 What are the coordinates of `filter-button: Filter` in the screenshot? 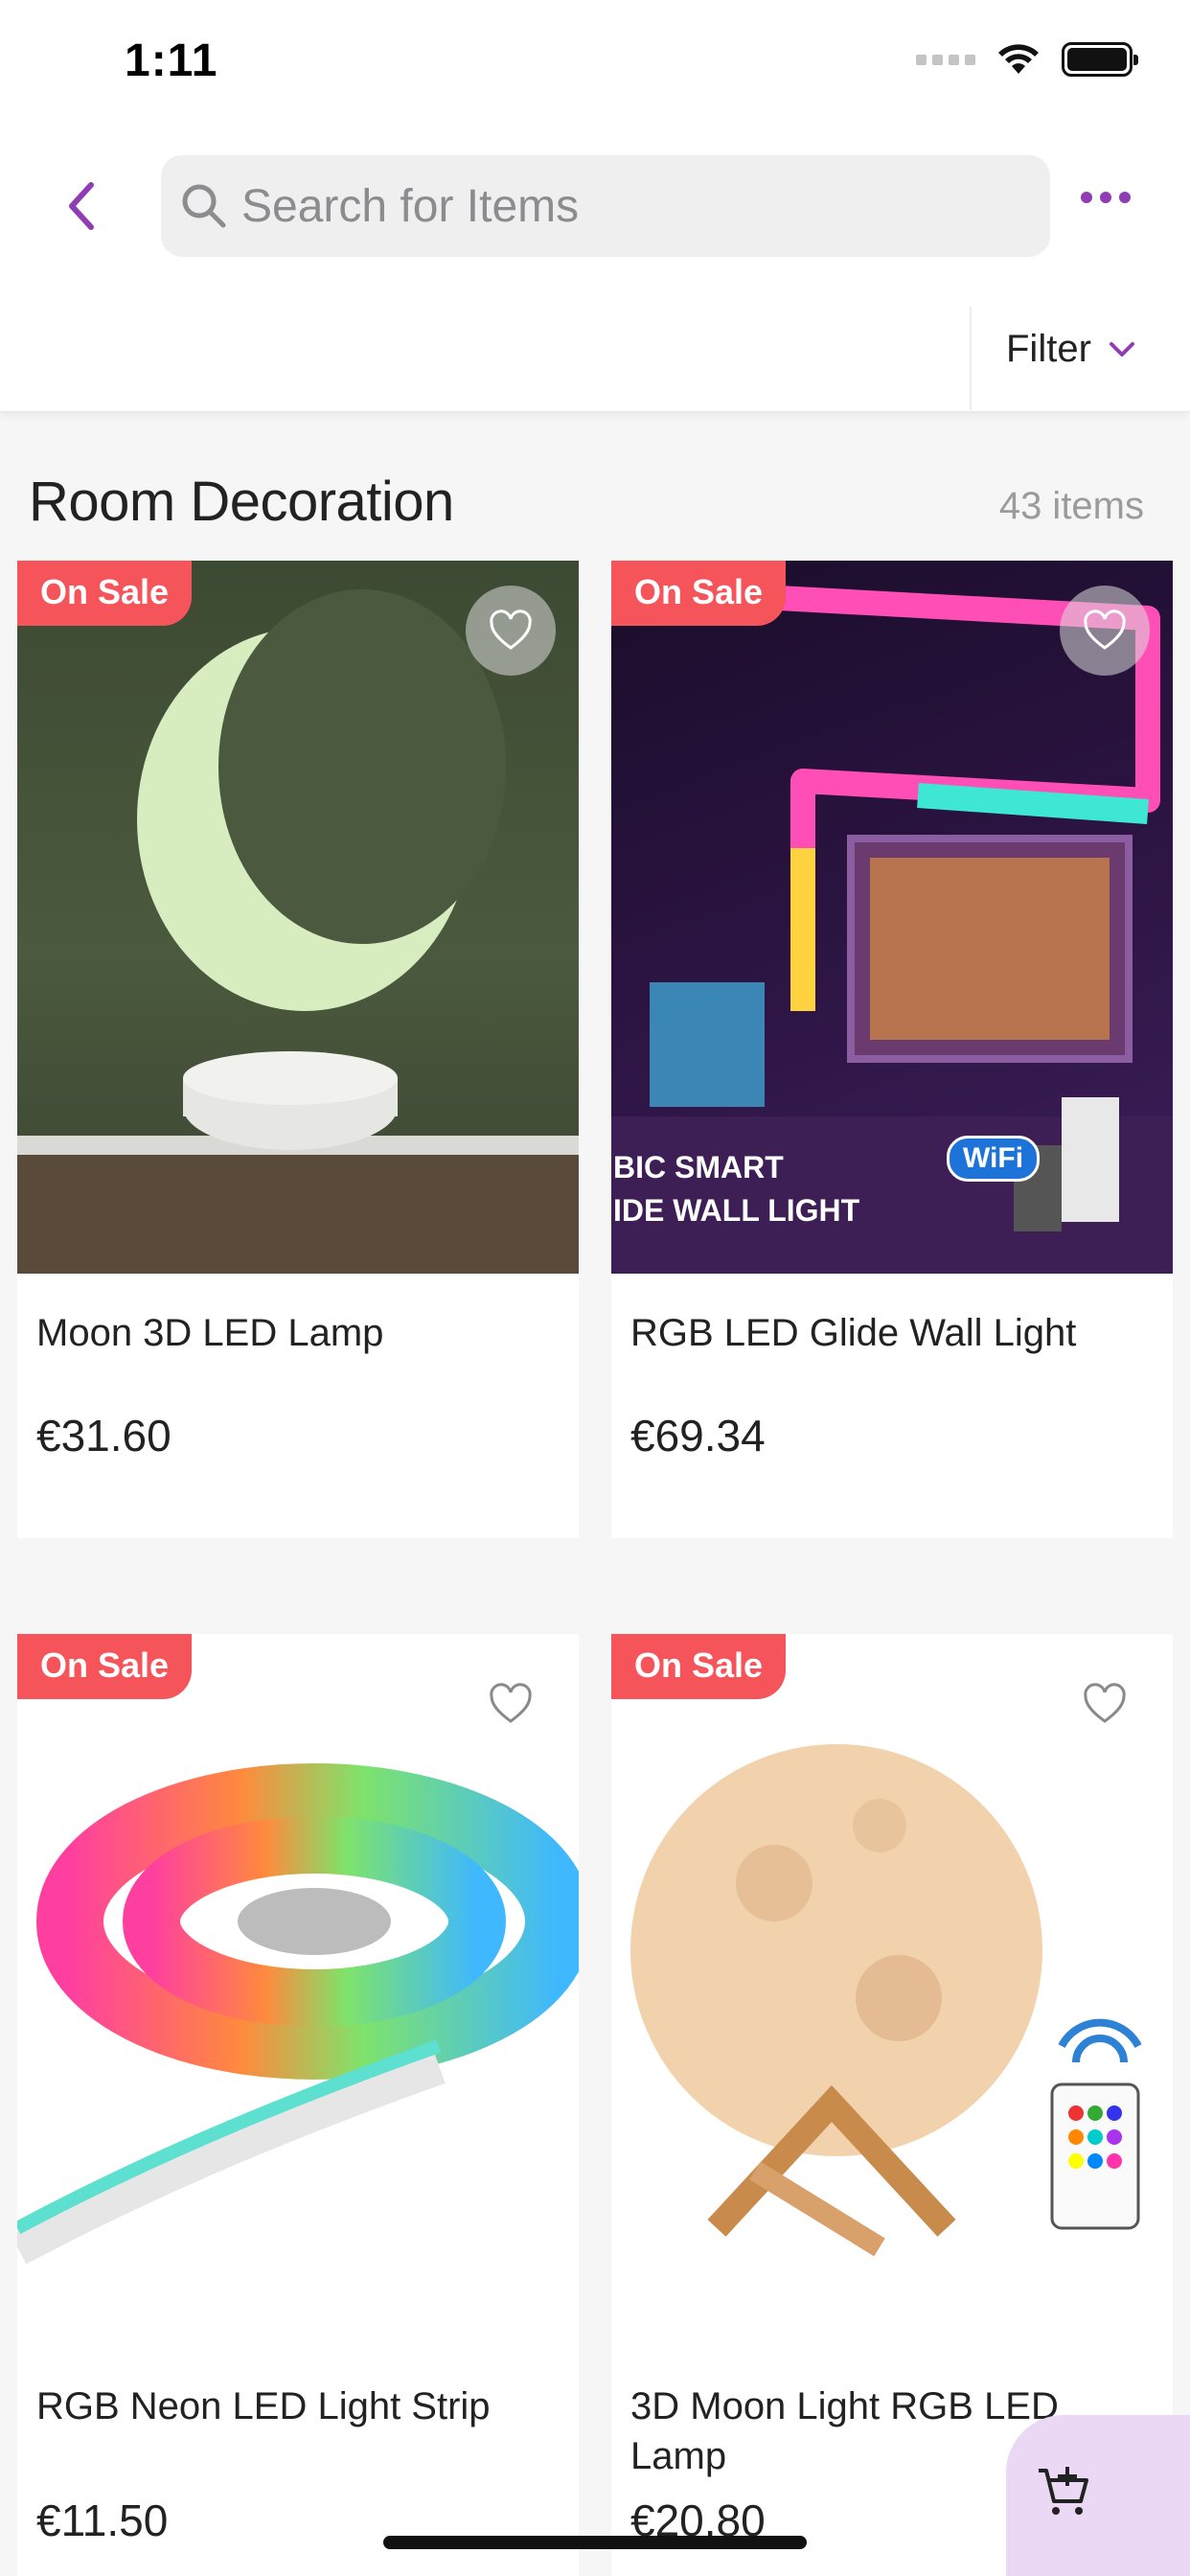 It's located at (1070, 350).